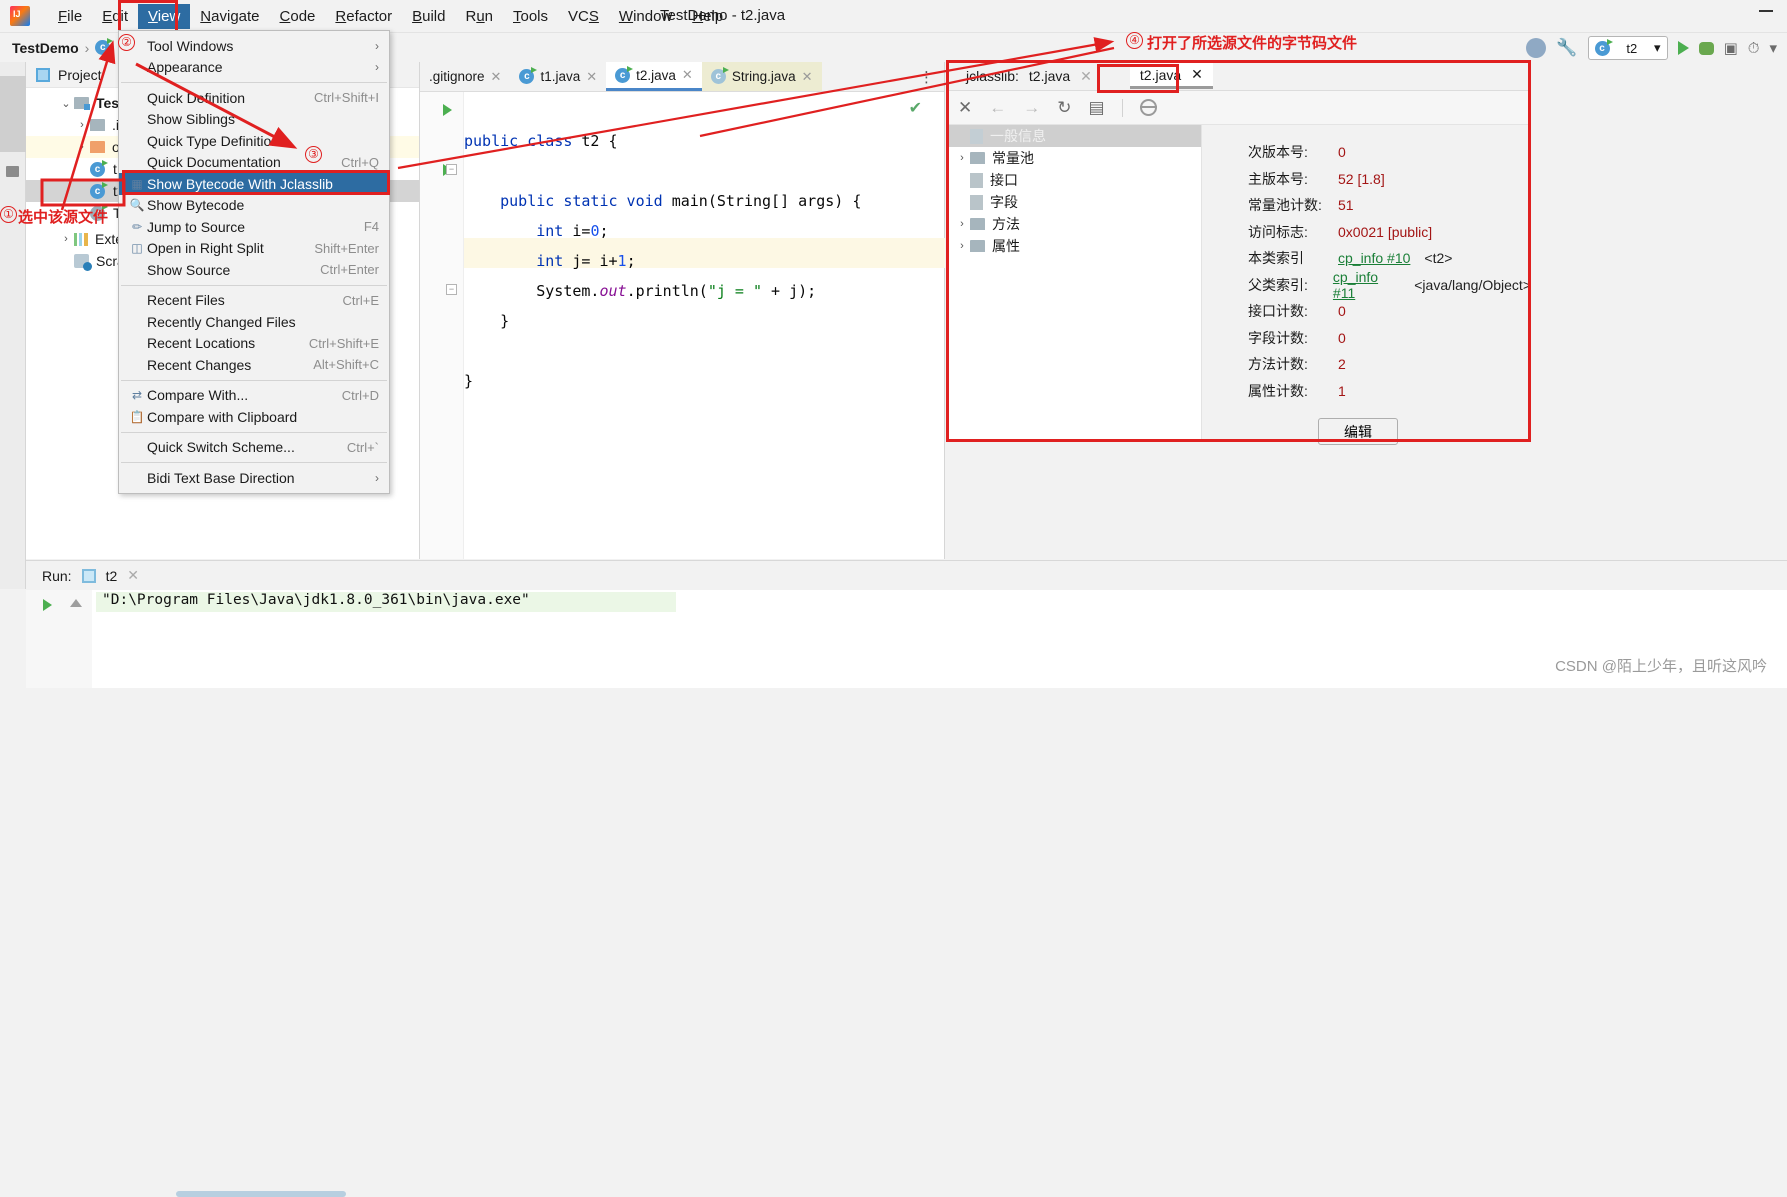 The height and width of the screenshot is (1197, 1787). Describe the element at coordinates (1064, 108) in the screenshot. I see `reload-icon: ↻` at that location.